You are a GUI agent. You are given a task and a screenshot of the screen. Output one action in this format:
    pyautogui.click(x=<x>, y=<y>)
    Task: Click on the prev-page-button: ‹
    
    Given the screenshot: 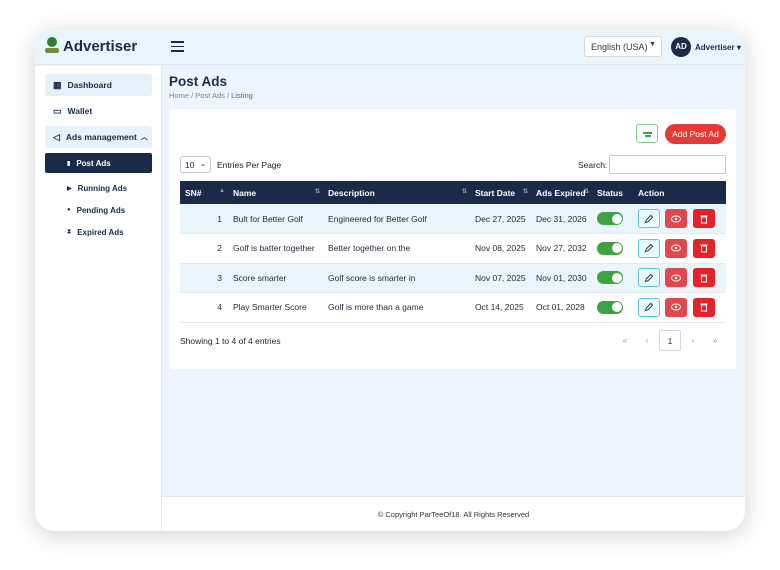 What is the action you would take?
    pyautogui.click(x=647, y=340)
    